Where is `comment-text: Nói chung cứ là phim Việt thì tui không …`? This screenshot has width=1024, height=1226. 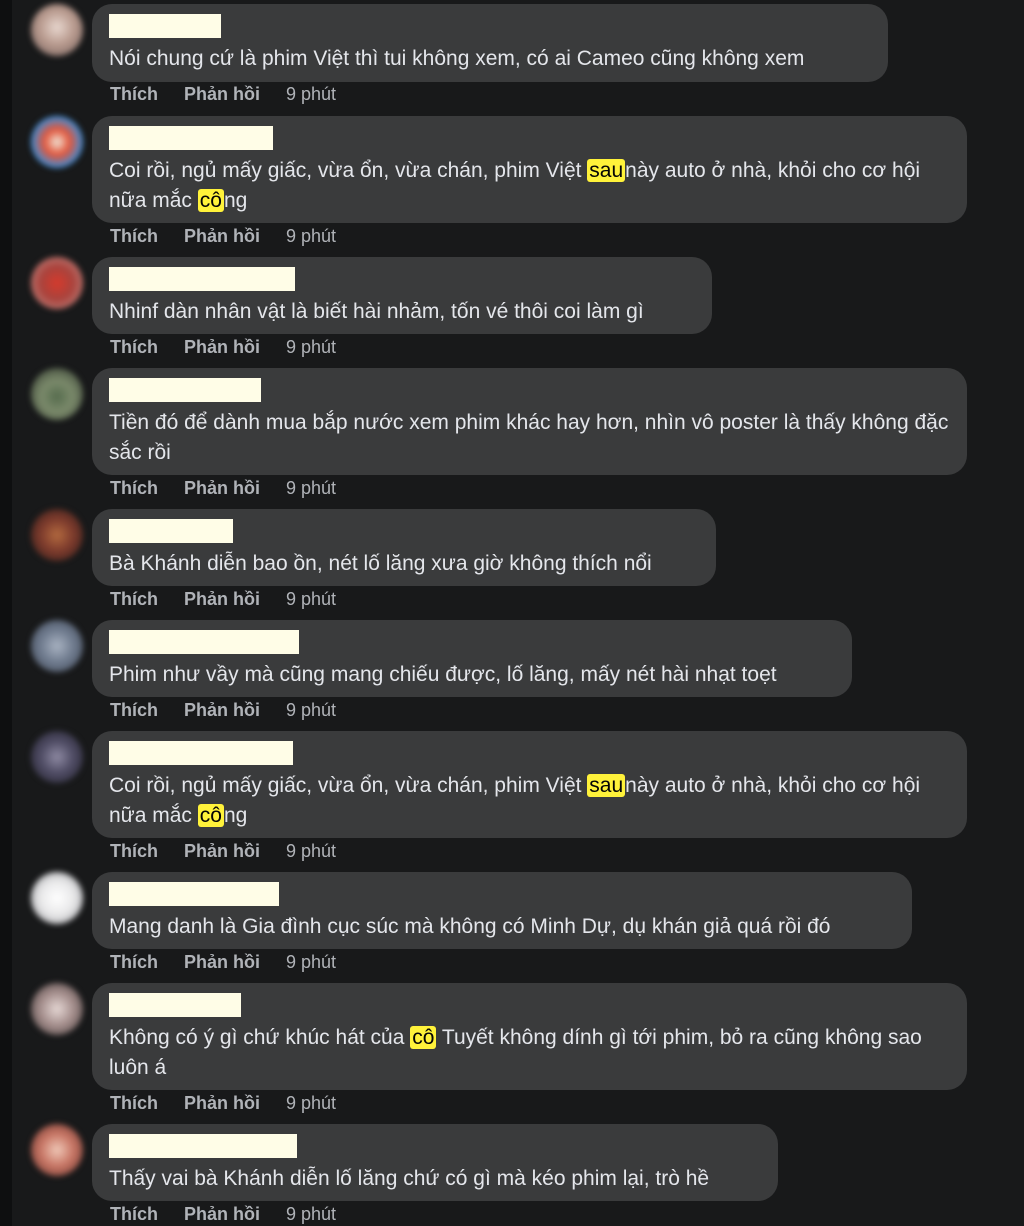
comment-text: Nói chung cứ là phim Việt thì tui không … is located at coordinates (457, 58).